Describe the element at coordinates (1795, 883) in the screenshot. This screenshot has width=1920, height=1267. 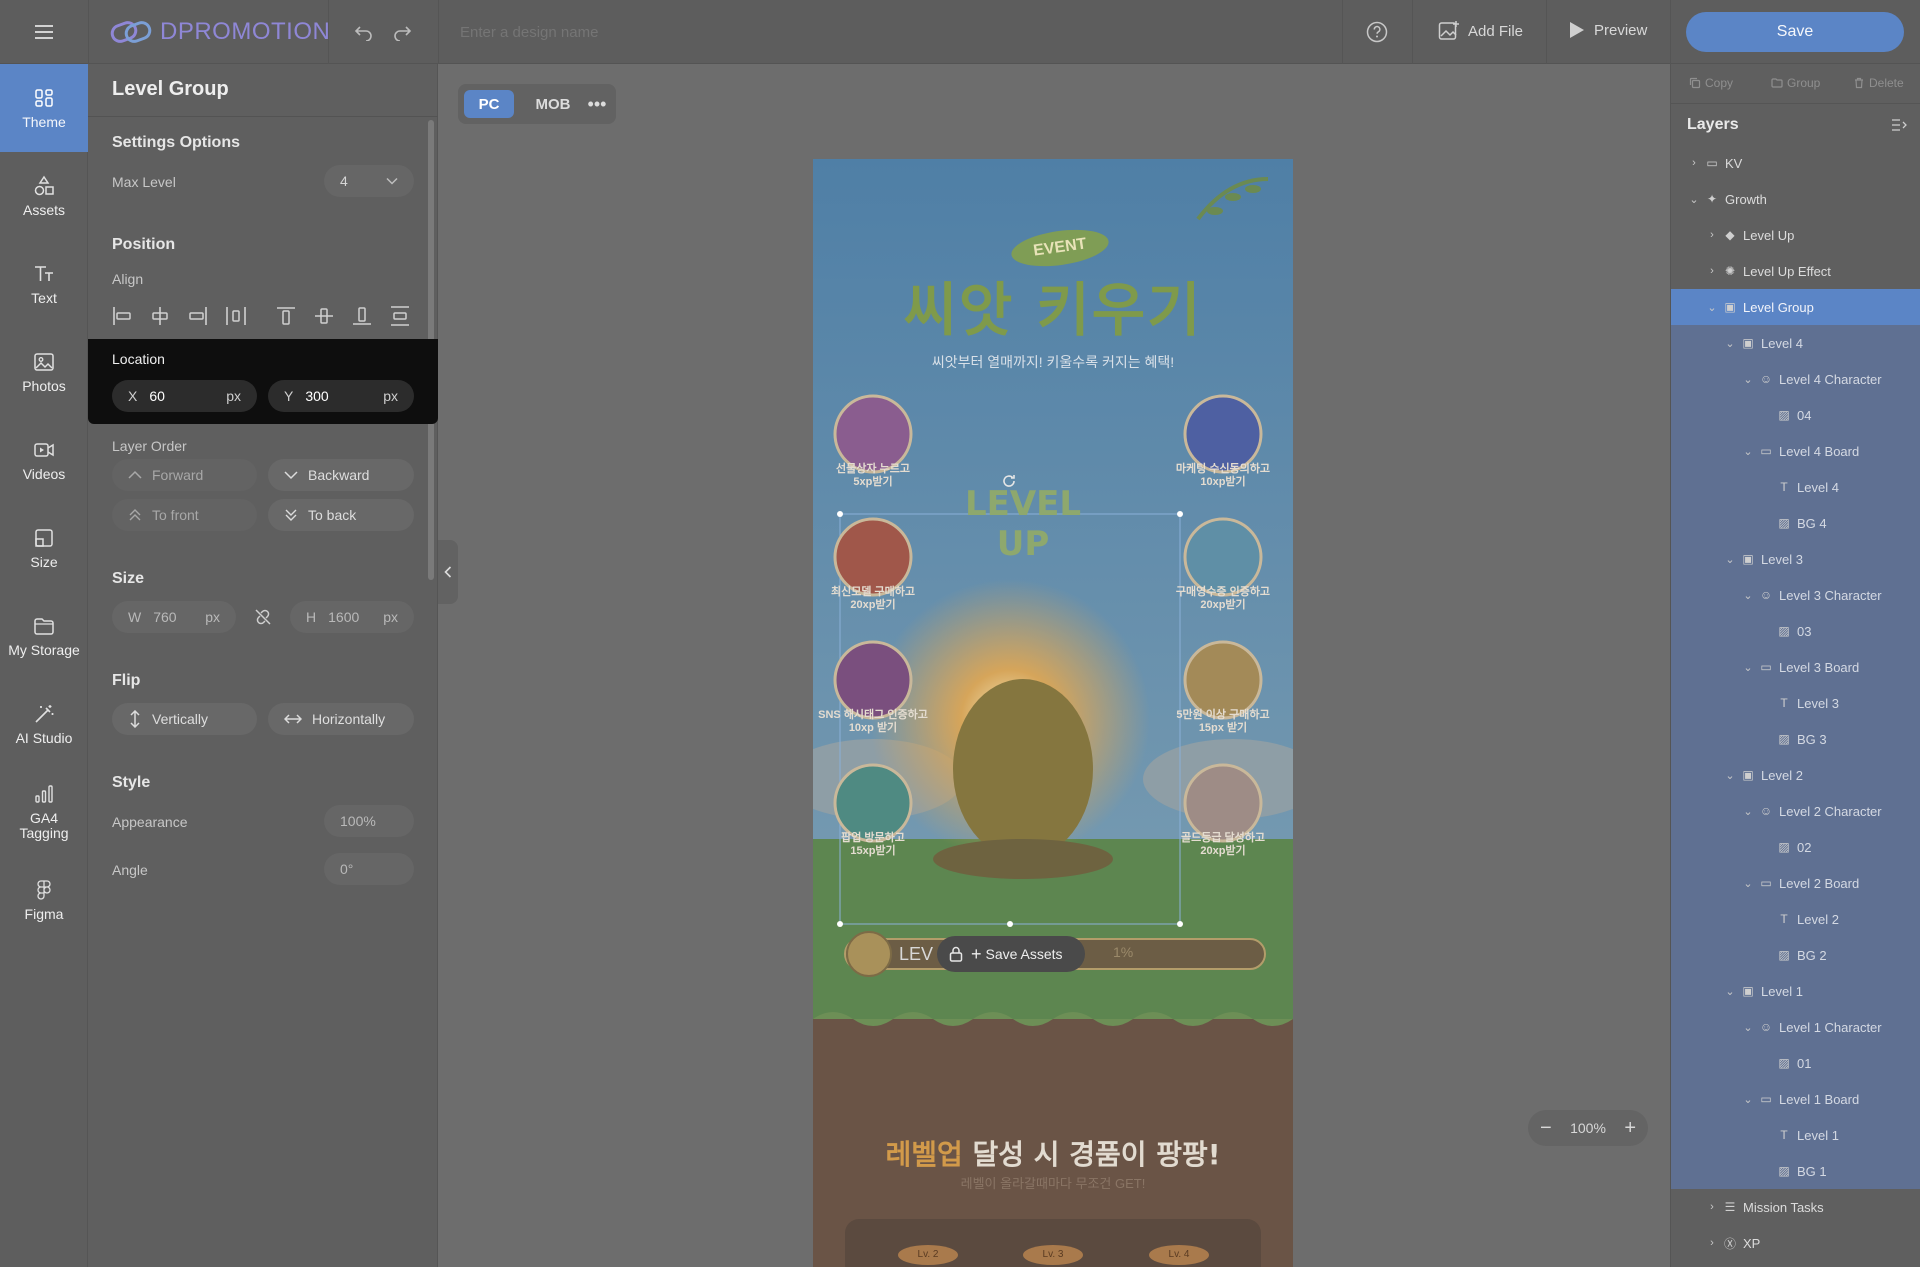
I see `layer-item: ⌄ ▭ Level 2 Board` at that location.